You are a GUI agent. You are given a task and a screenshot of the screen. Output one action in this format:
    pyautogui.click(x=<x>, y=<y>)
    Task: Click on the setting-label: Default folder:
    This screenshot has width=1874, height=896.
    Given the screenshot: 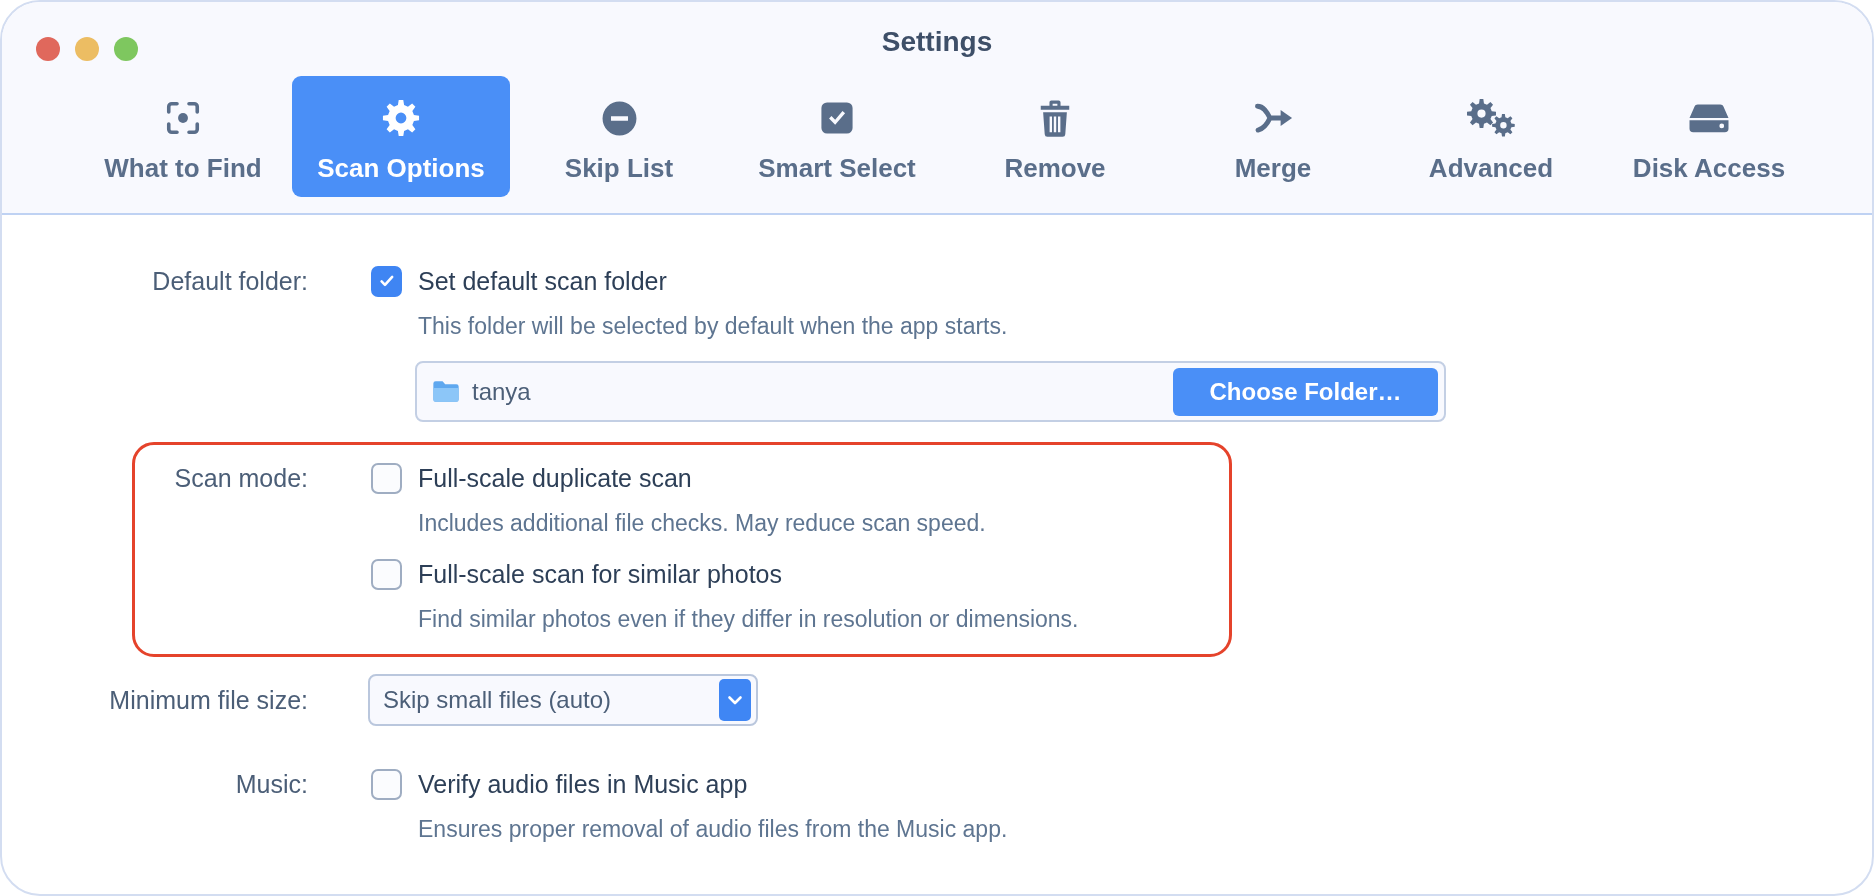 What is the action you would take?
    pyautogui.click(x=229, y=281)
    